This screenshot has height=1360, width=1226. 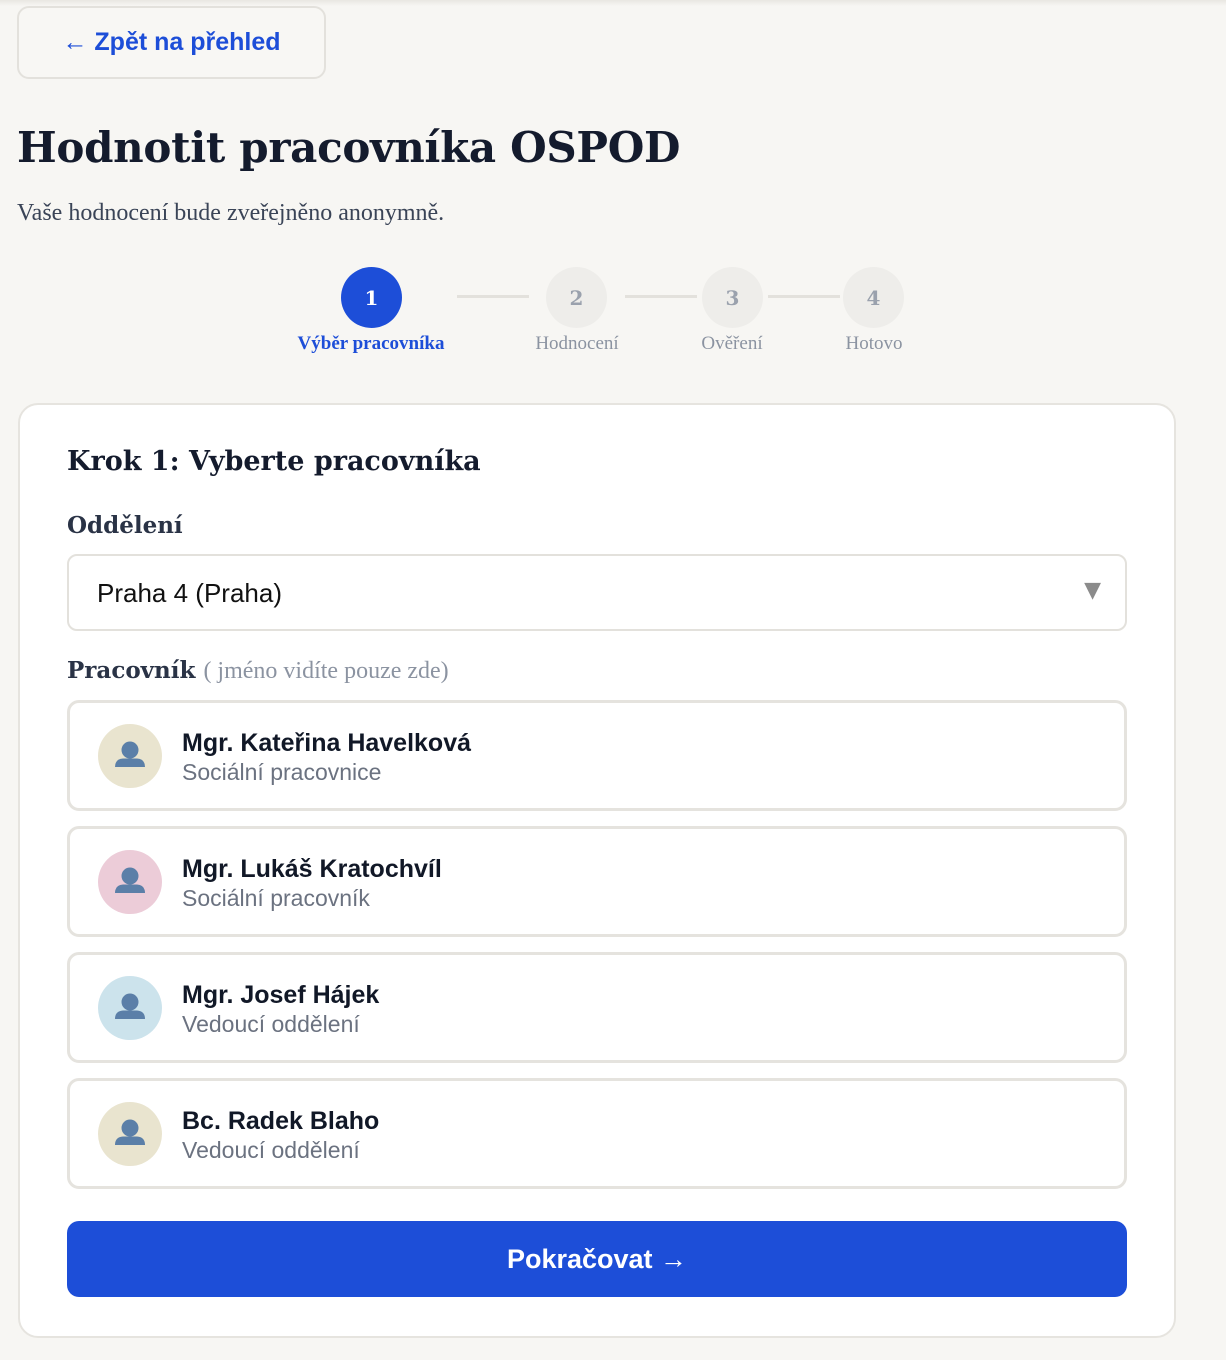 What do you see at coordinates (732, 343) in the screenshot?
I see `step-3-label: Ověření` at bounding box center [732, 343].